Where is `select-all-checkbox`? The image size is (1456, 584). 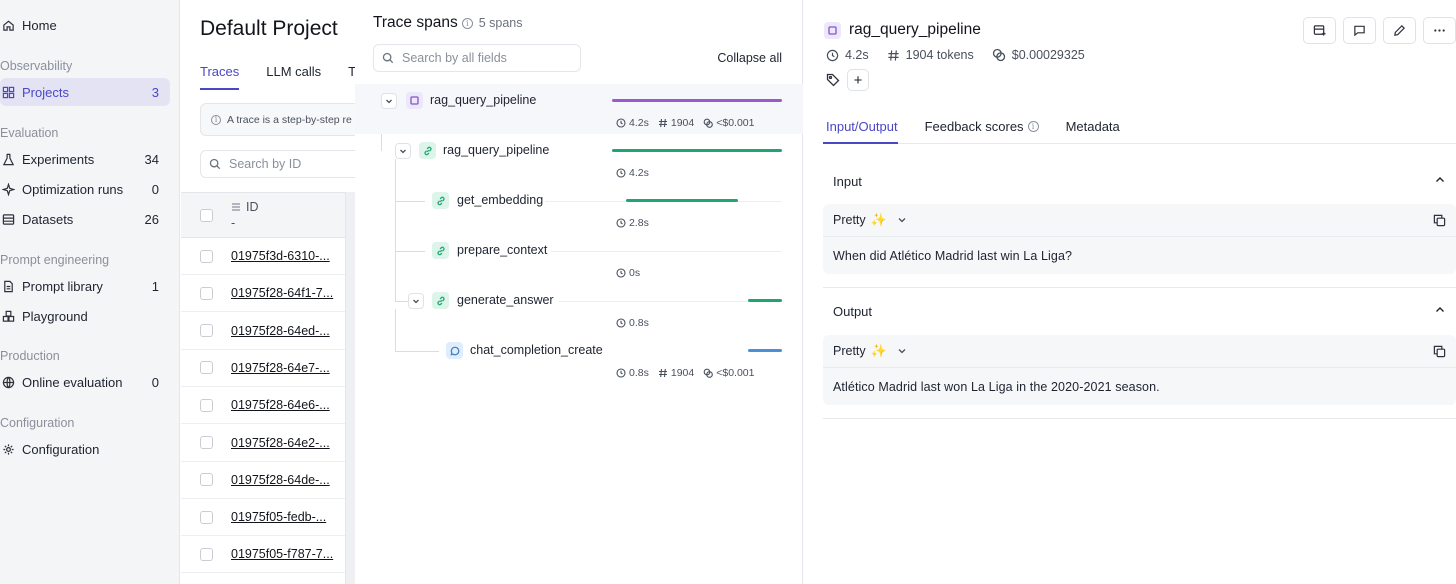 select-all-checkbox is located at coordinates (206, 215).